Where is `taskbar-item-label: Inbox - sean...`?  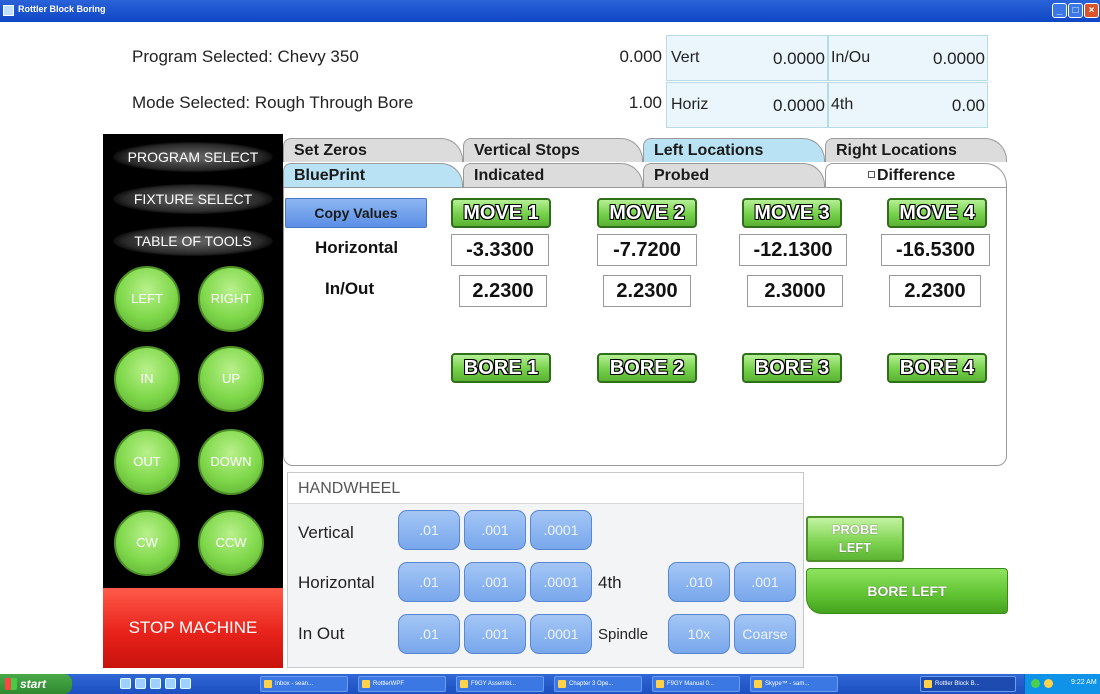
taskbar-item-label: Inbox - sean... is located at coordinates (294, 684).